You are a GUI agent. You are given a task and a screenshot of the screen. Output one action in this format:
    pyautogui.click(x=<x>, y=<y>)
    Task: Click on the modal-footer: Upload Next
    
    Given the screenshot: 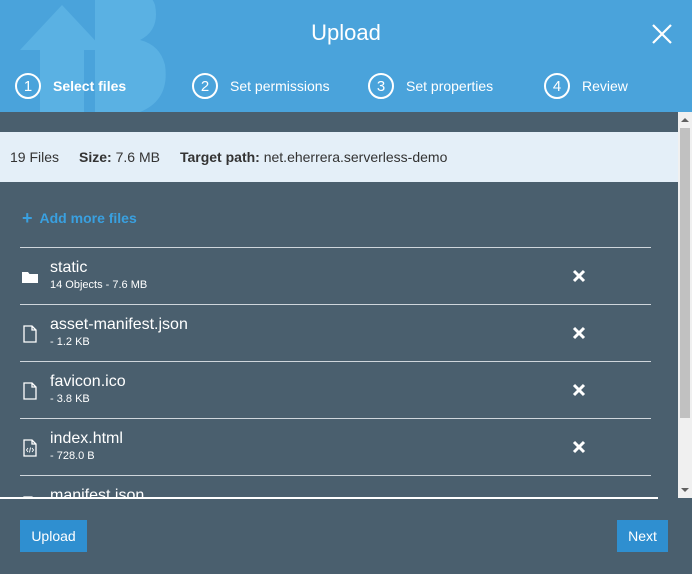 What is the action you would take?
    pyautogui.click(x=346, y=536)
    